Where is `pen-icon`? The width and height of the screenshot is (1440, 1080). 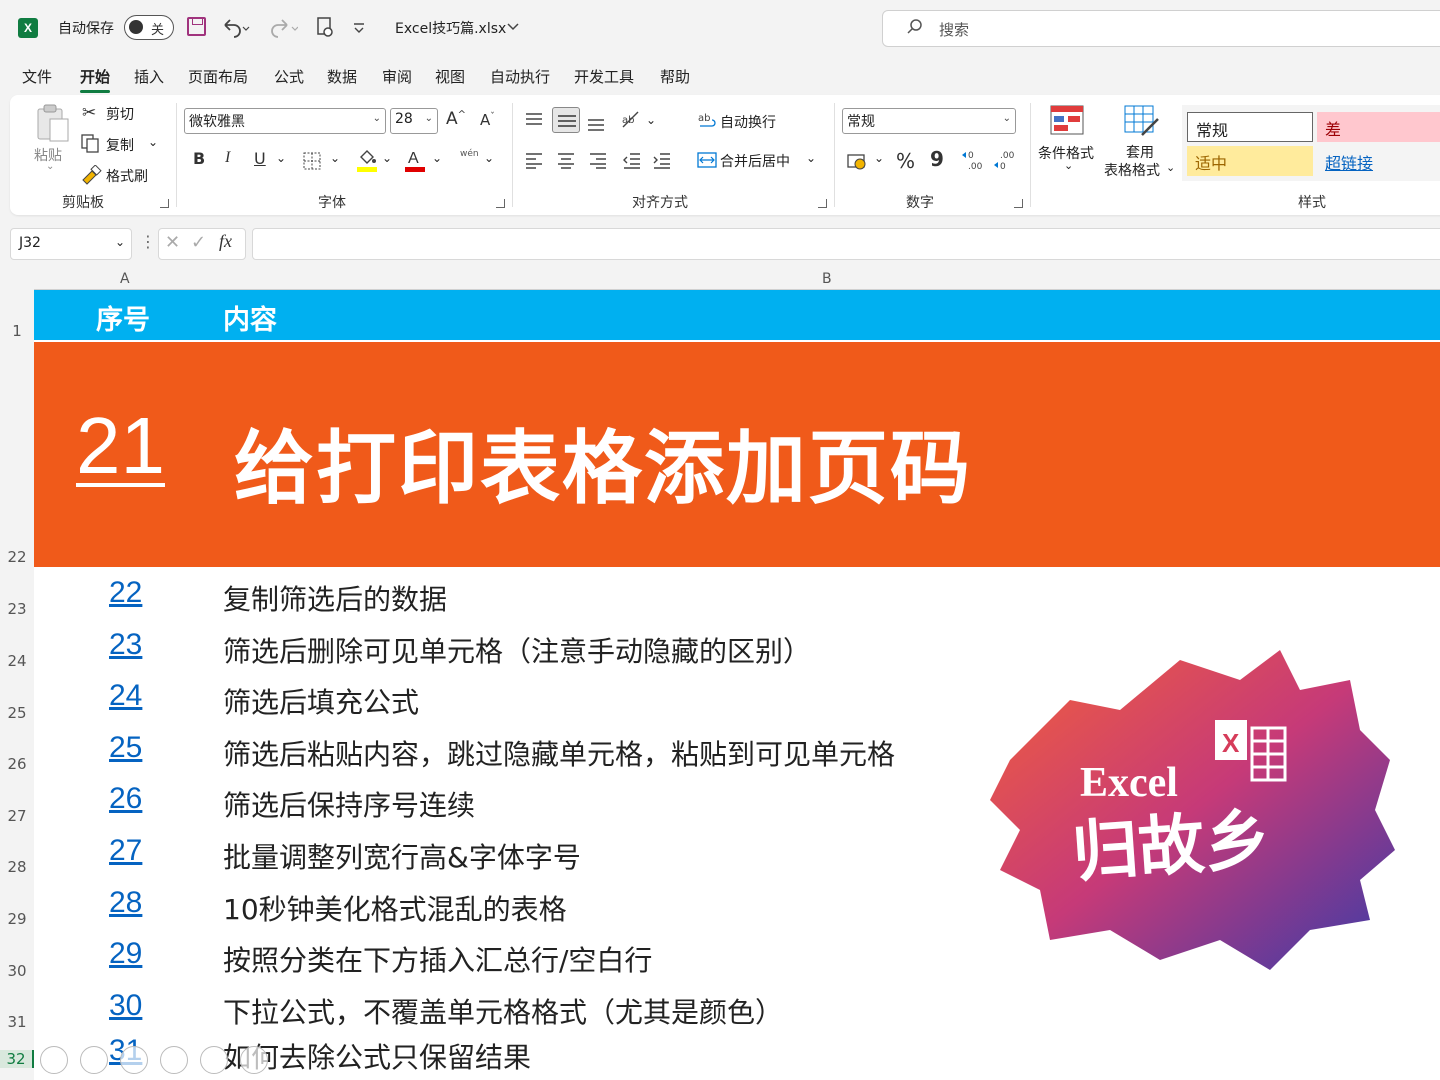
pen-icon is located at coordinates (94, 1060).